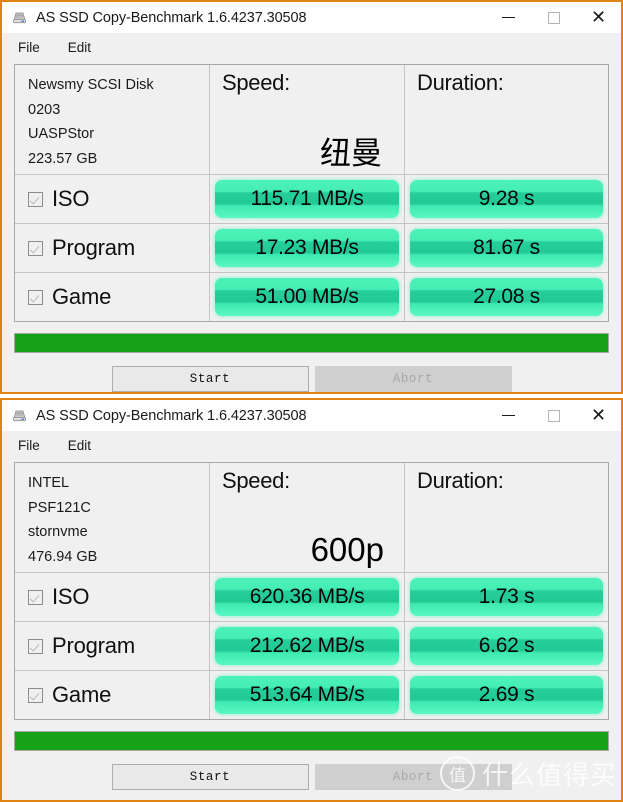 This screenshot has width=623, height=802. I want to click on speed-value: 212.62 MB/s, so click(307, 645).